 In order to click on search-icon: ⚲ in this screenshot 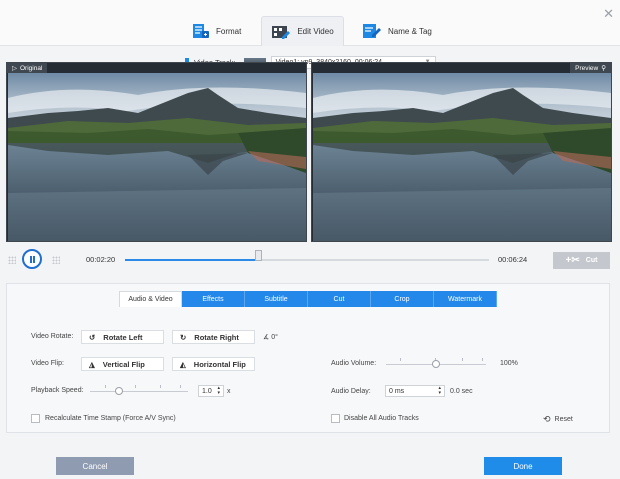, I will do `click(603, 68)`.